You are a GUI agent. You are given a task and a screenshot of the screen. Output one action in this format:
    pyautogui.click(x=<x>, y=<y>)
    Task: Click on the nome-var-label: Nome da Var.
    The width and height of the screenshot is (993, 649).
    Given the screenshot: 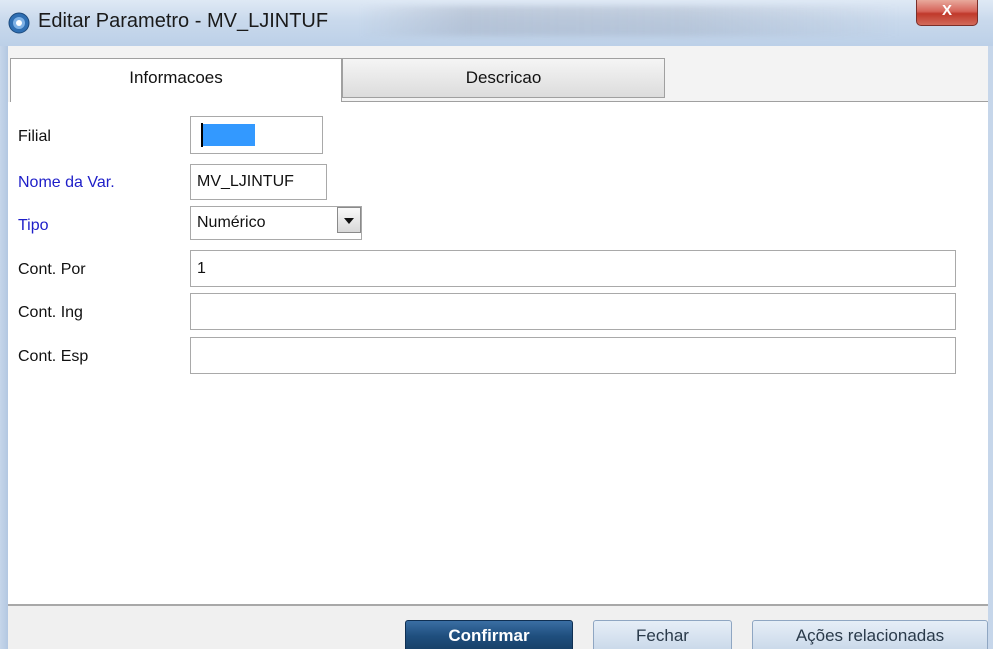 What is the action you would take?
    pyautogui.click(x=66, y=182)
    